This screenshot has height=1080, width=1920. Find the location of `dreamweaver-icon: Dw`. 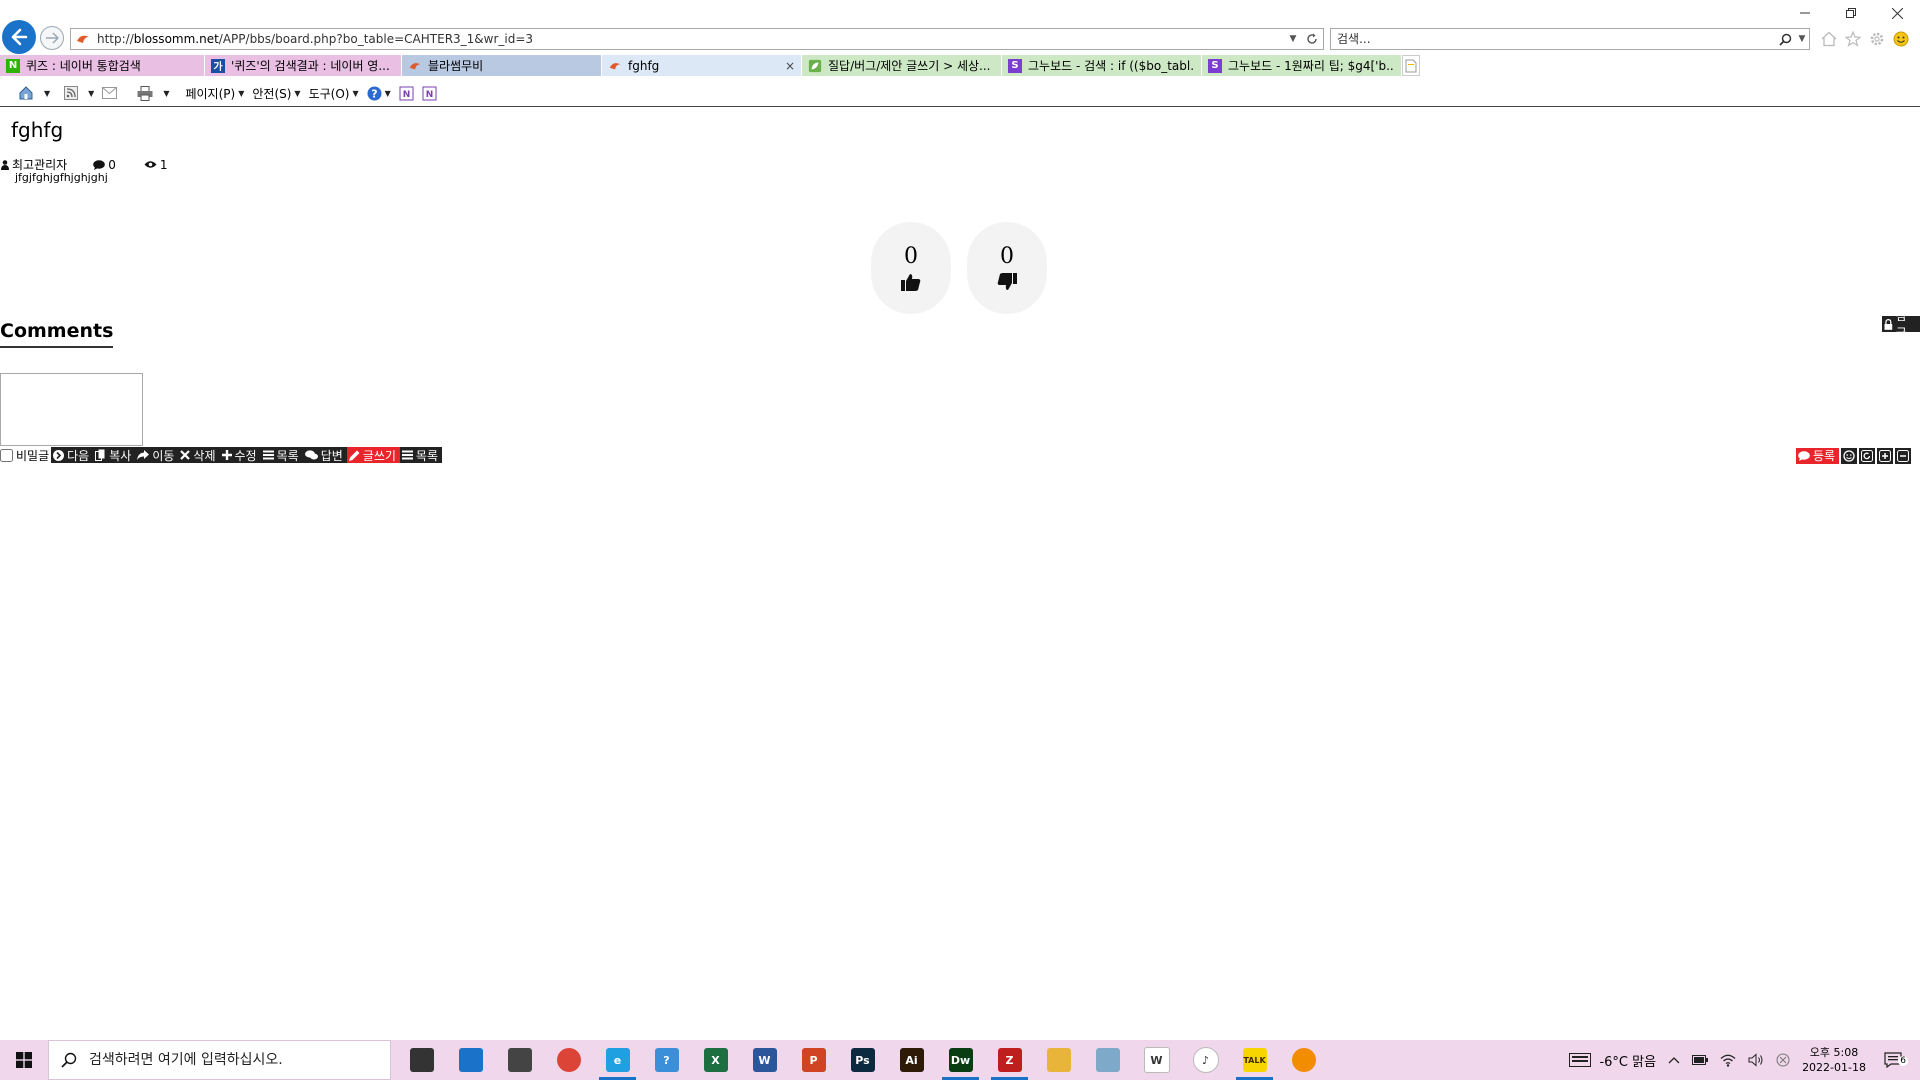

dreamweaver-icon: Dw is located at coordinates (960, 1060).